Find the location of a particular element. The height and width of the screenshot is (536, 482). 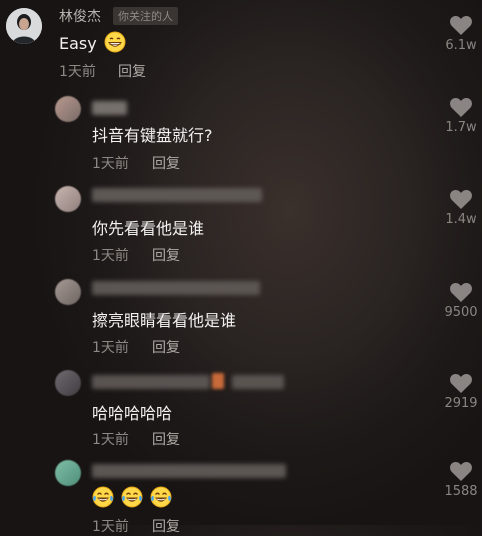

like-button: 9500 is located at coordinates (461, 300).